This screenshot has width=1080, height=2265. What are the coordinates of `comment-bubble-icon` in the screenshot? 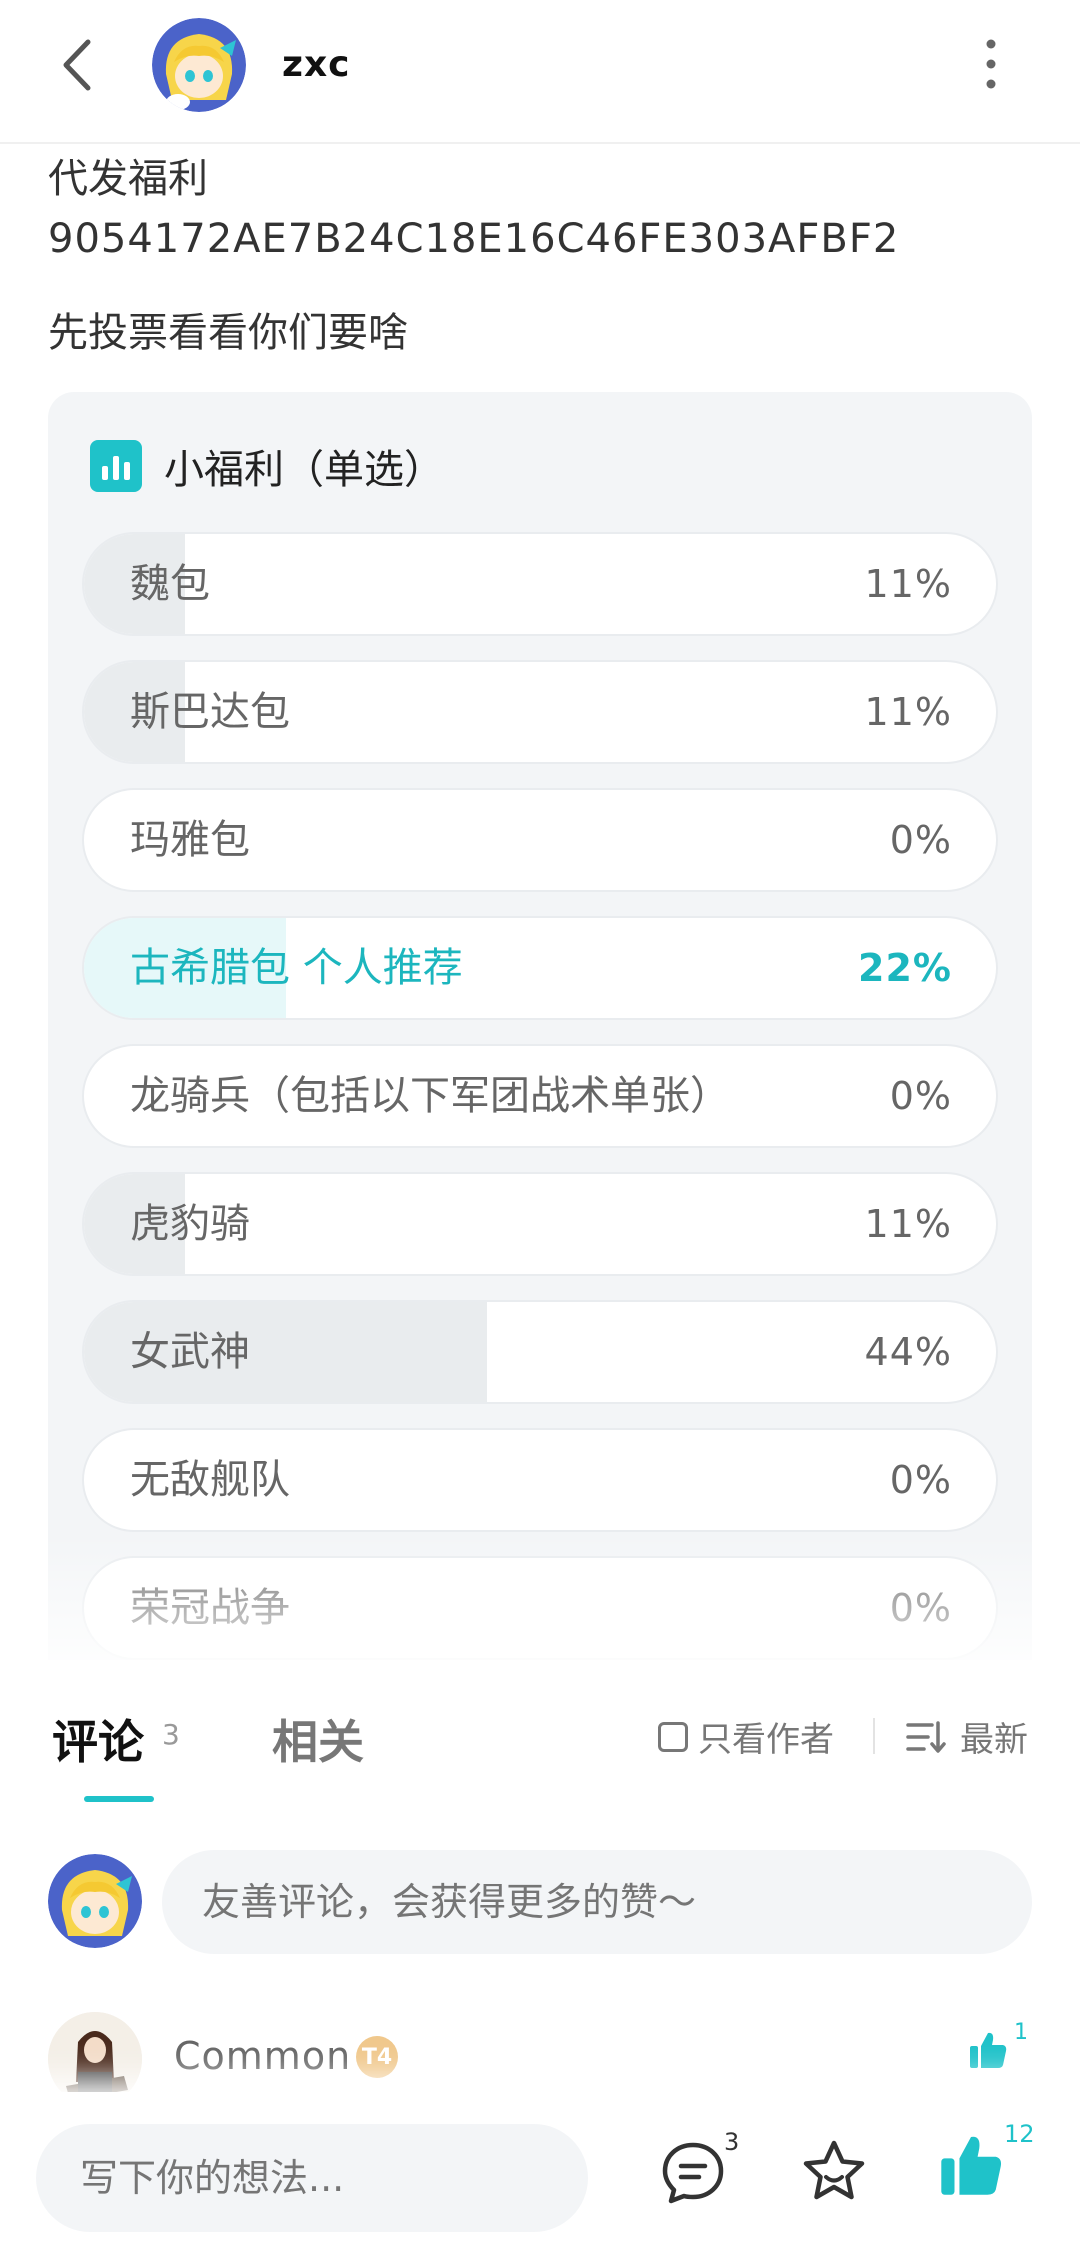 It's located at (693, 2173).